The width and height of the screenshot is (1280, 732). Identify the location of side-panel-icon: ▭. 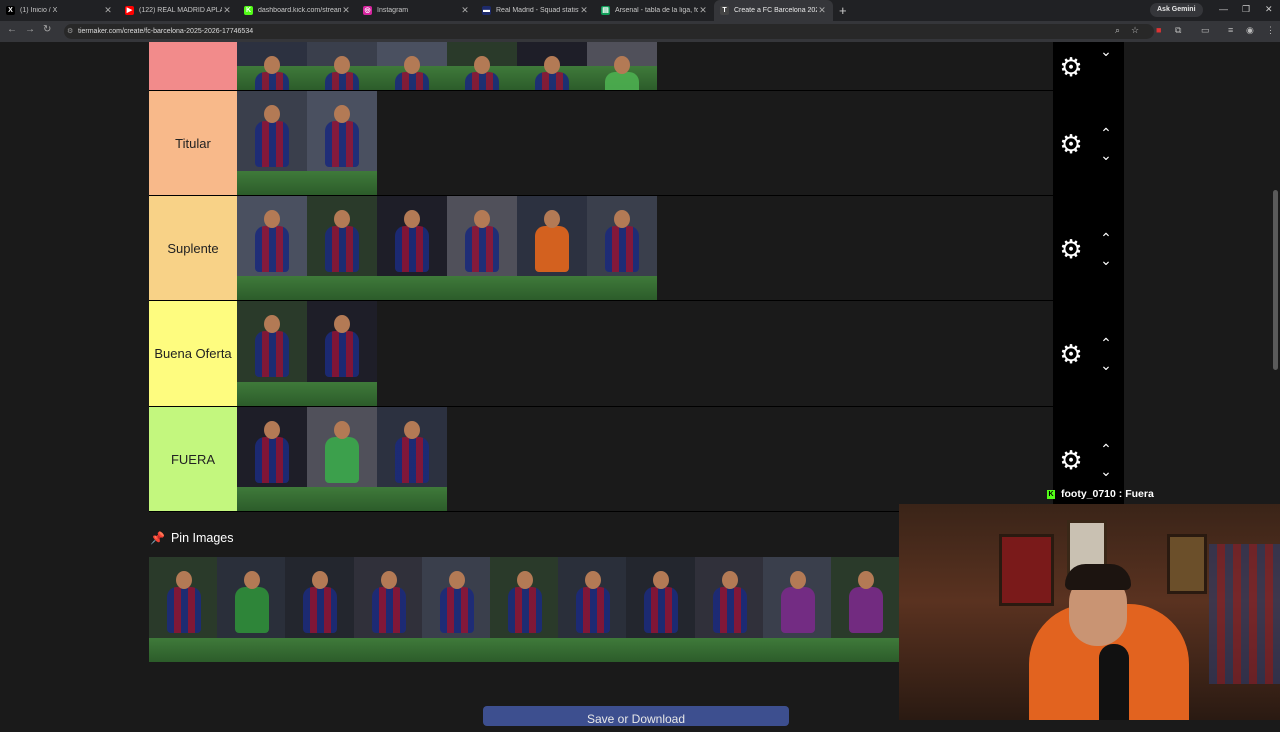
(1205, 30).